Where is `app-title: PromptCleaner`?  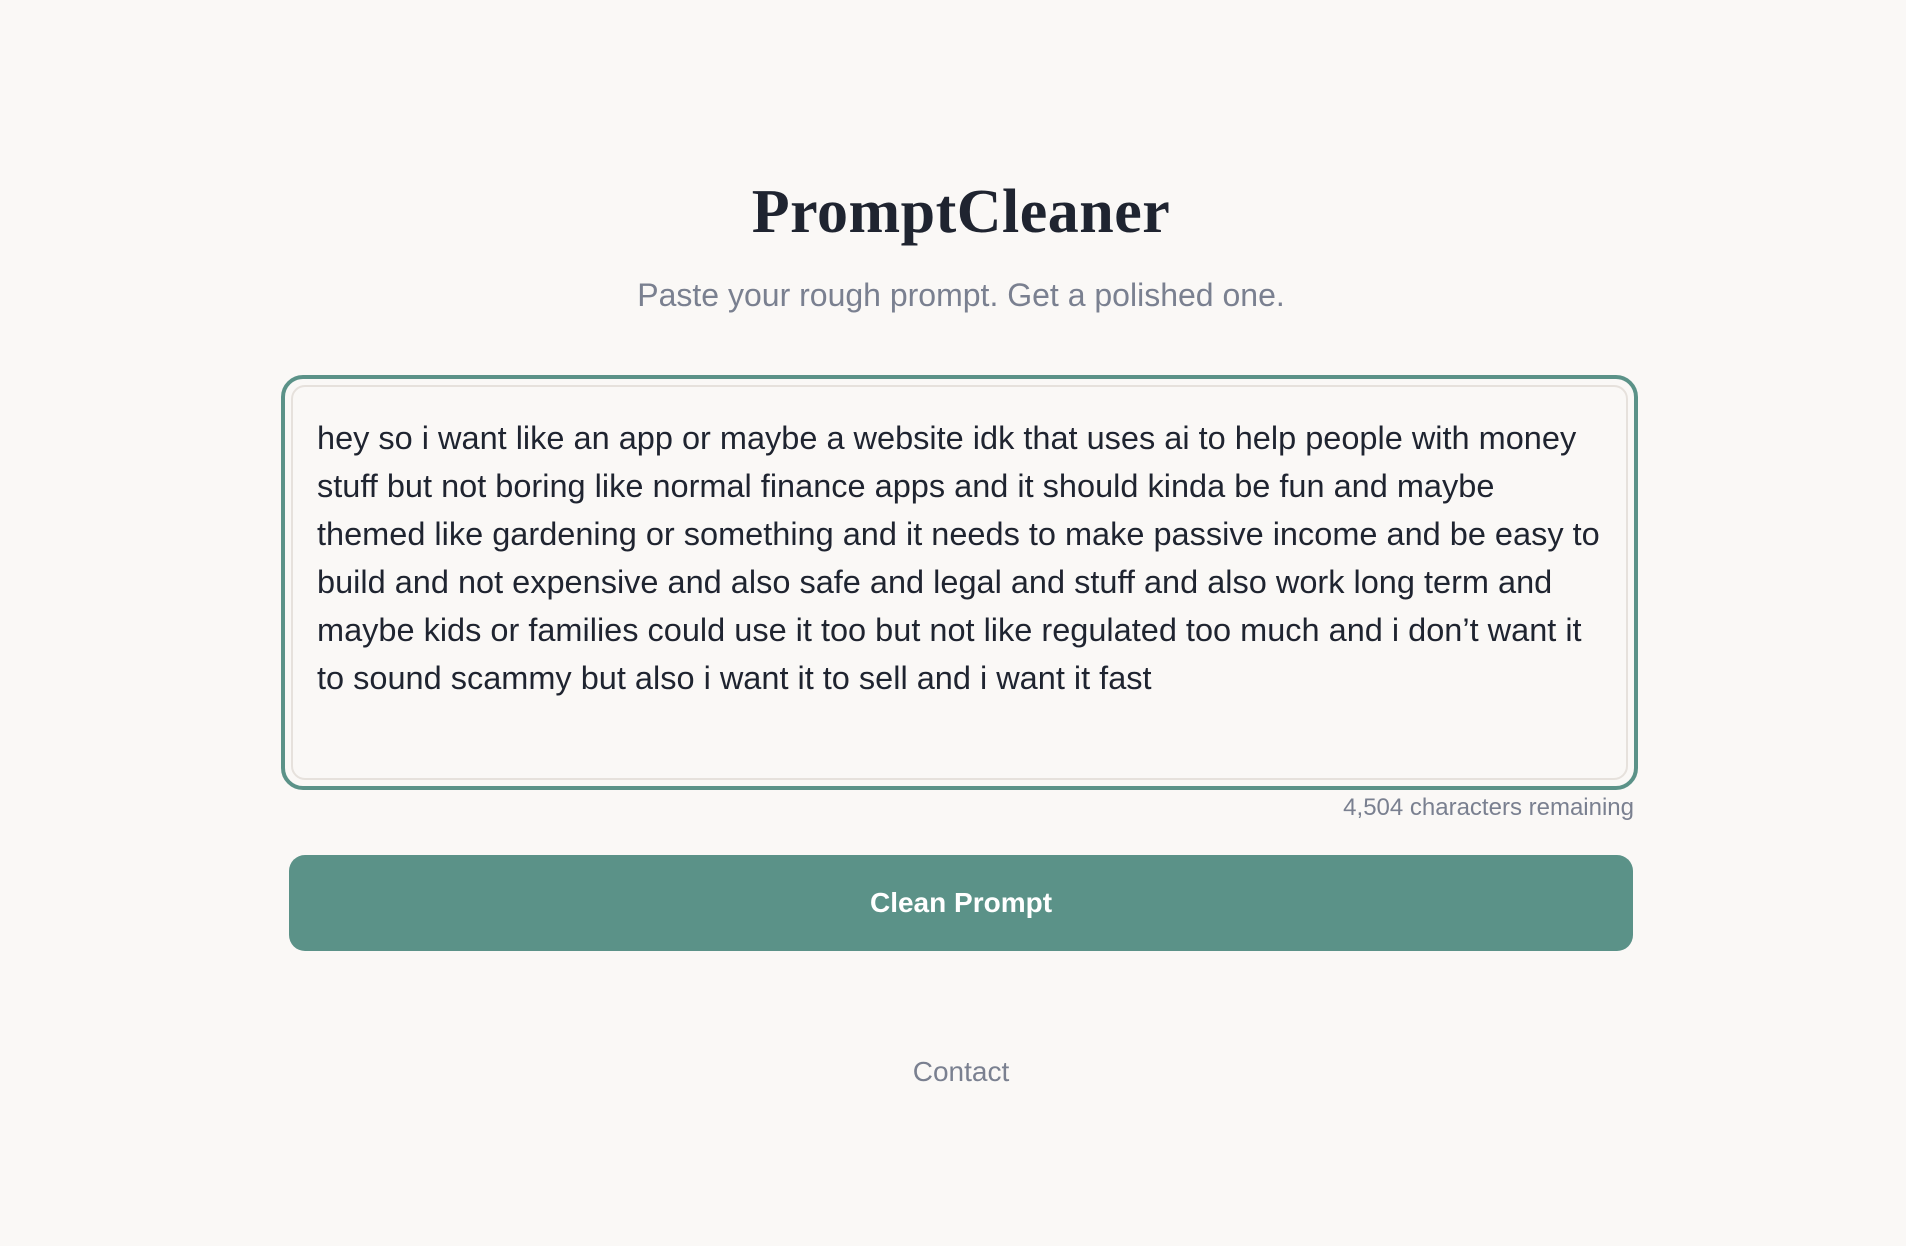
app-title: PromptCleaner is located at coordinates (961, 212).